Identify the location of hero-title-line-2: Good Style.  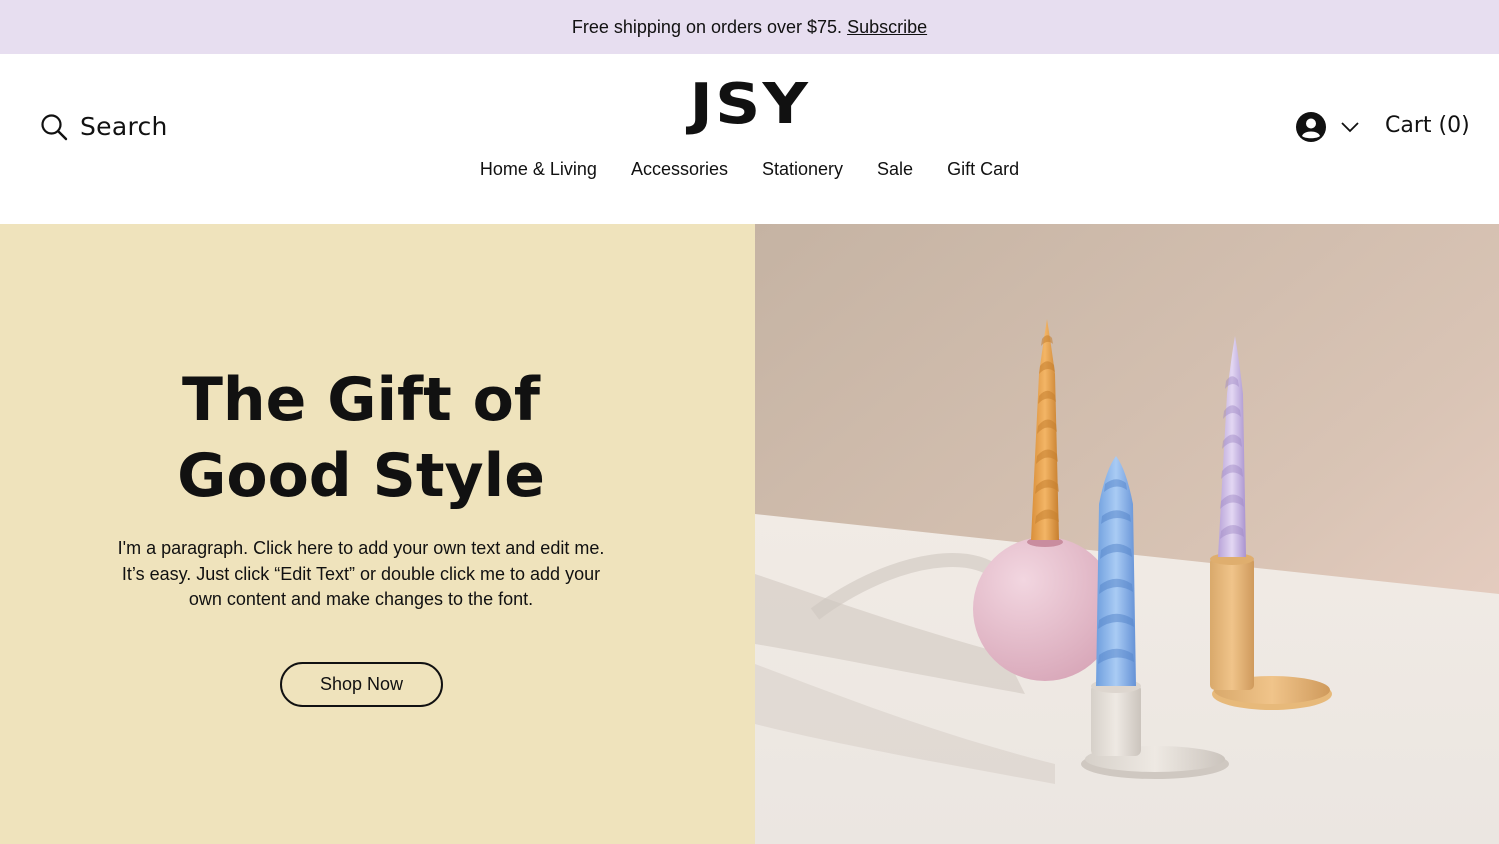
(361, 476).